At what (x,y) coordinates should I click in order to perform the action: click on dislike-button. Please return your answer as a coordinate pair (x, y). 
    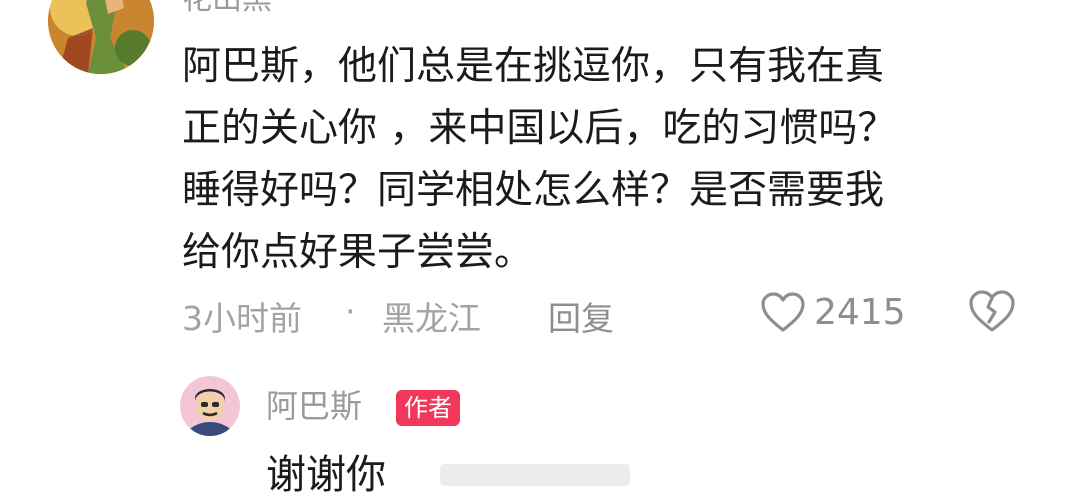
    Looking at the image, I should click on (992, 315).